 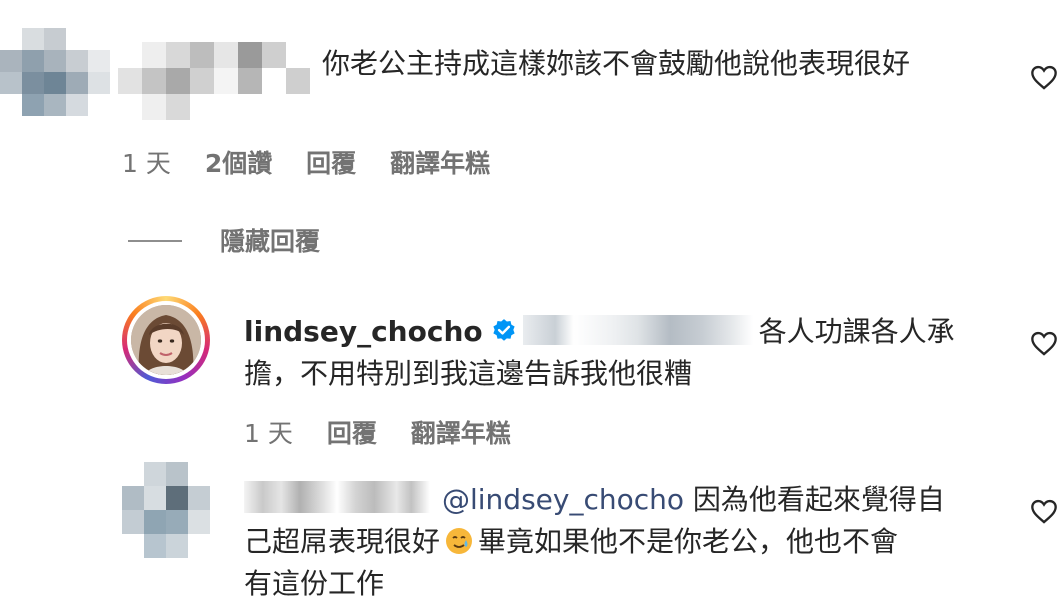 What do you see at coordinates (563, 499) in the screenshot?
I see `mention-link: @lindsey_chocho` at bounding box center [563, 499].